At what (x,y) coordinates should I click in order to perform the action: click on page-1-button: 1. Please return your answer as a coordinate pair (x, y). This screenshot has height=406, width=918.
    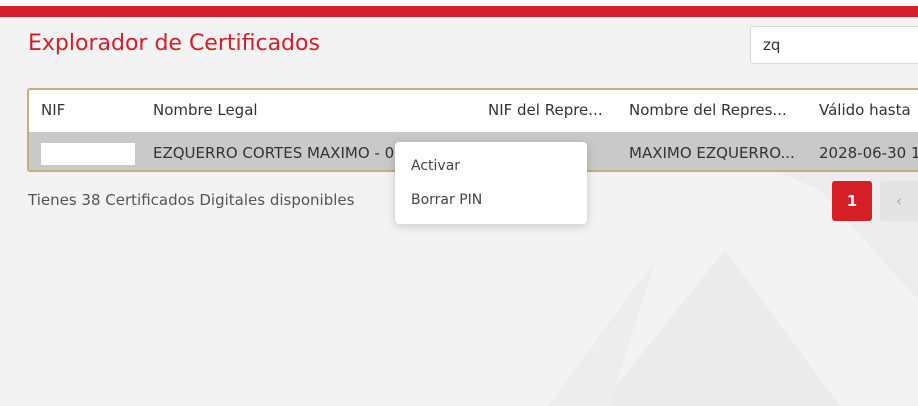
    Looking at the image, I should click on (852, 201).